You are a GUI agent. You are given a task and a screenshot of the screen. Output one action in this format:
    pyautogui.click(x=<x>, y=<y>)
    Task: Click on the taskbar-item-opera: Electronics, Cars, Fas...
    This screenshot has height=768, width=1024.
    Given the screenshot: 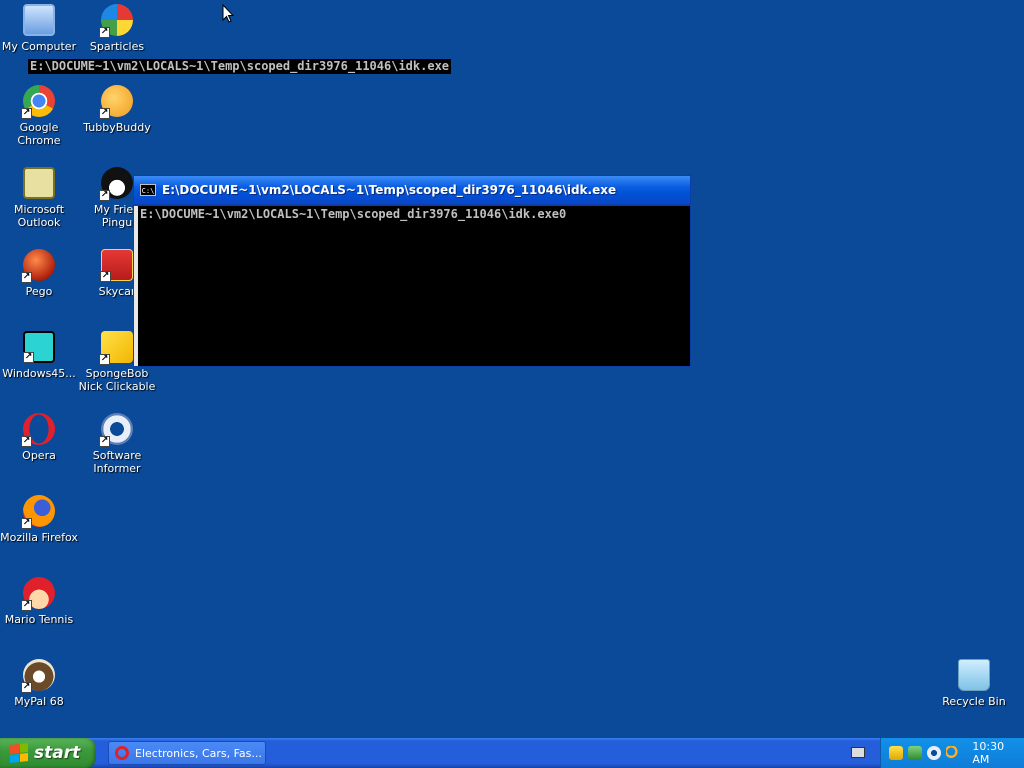 What is the action you would take?
    pyautogui.click(x=187, y=753)
    